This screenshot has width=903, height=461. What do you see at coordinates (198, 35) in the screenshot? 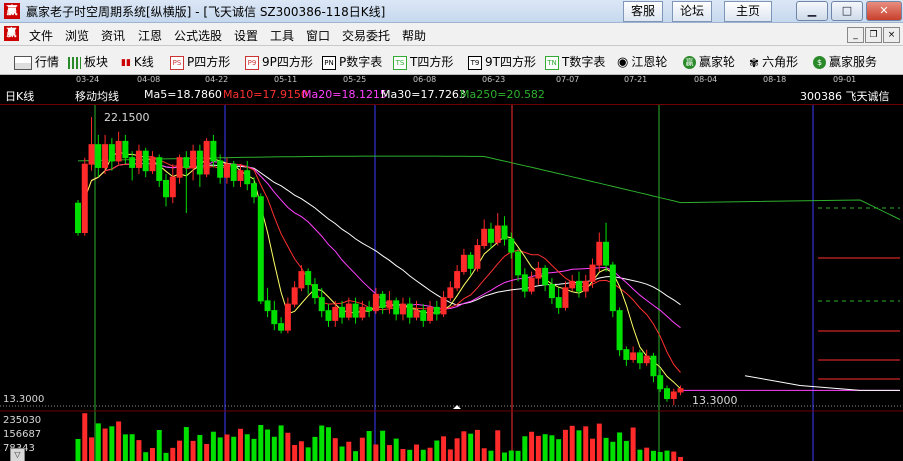
I see `menu-formula-select: 公式选股` at bounding box center [198, 35].